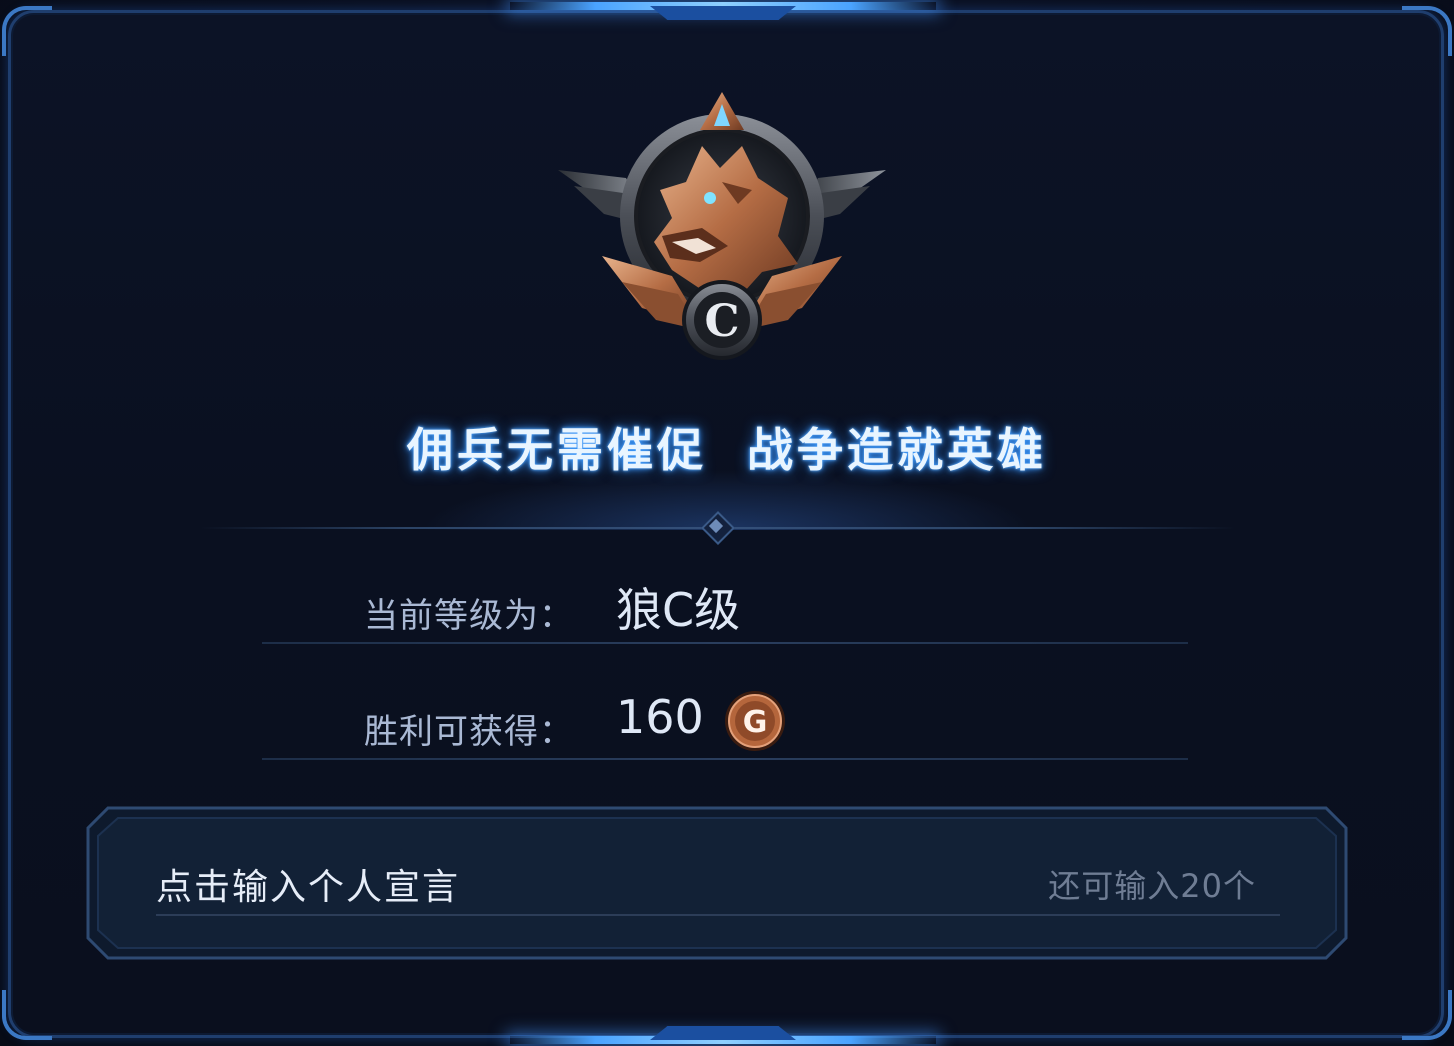 This screenshot has height=1046, width=1454. What do you see at coordinates (469, 732) in the screenshot?
I see `win-reward-label: 胜利可获得：` at bounding box center [469, 732].